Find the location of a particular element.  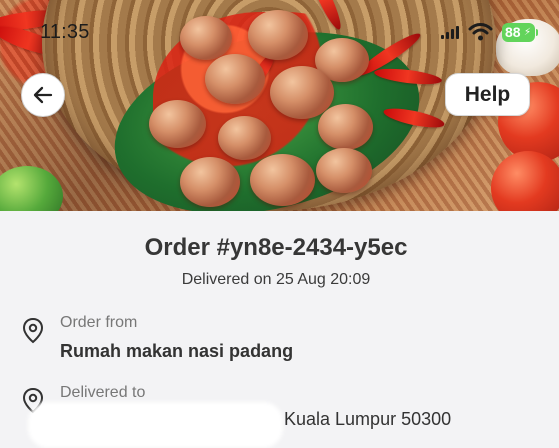

signal-icon is located at coordinates (450, 32).